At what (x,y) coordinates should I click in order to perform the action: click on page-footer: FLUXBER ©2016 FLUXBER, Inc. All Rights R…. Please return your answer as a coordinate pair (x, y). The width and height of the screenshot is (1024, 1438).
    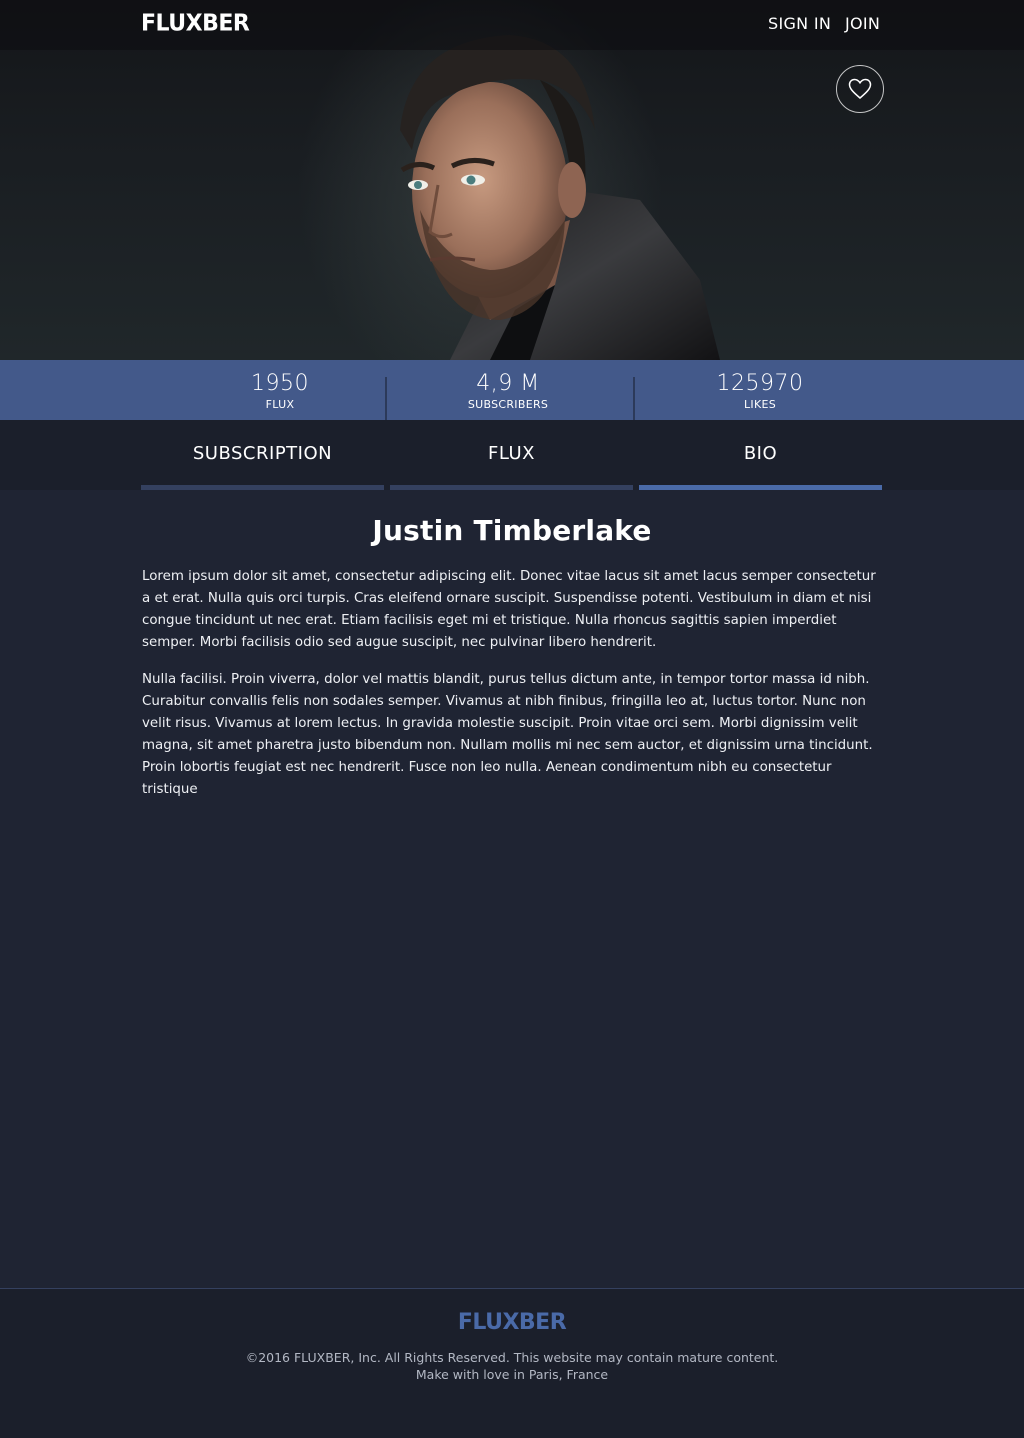
    Looking at the image, I should click on (512, 1363).